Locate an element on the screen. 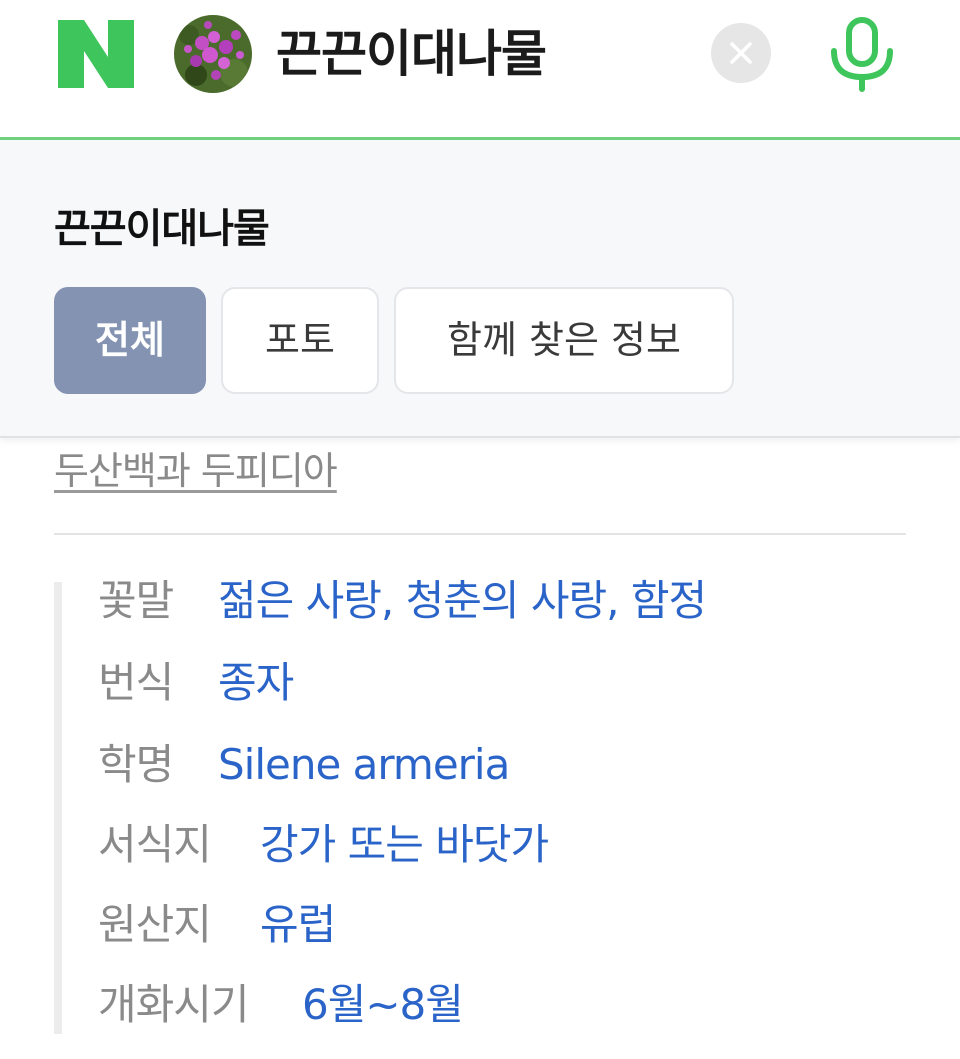 This screenshot has width=960, height=1059. info-key: 서식지 is located at coordinates (155, 844).